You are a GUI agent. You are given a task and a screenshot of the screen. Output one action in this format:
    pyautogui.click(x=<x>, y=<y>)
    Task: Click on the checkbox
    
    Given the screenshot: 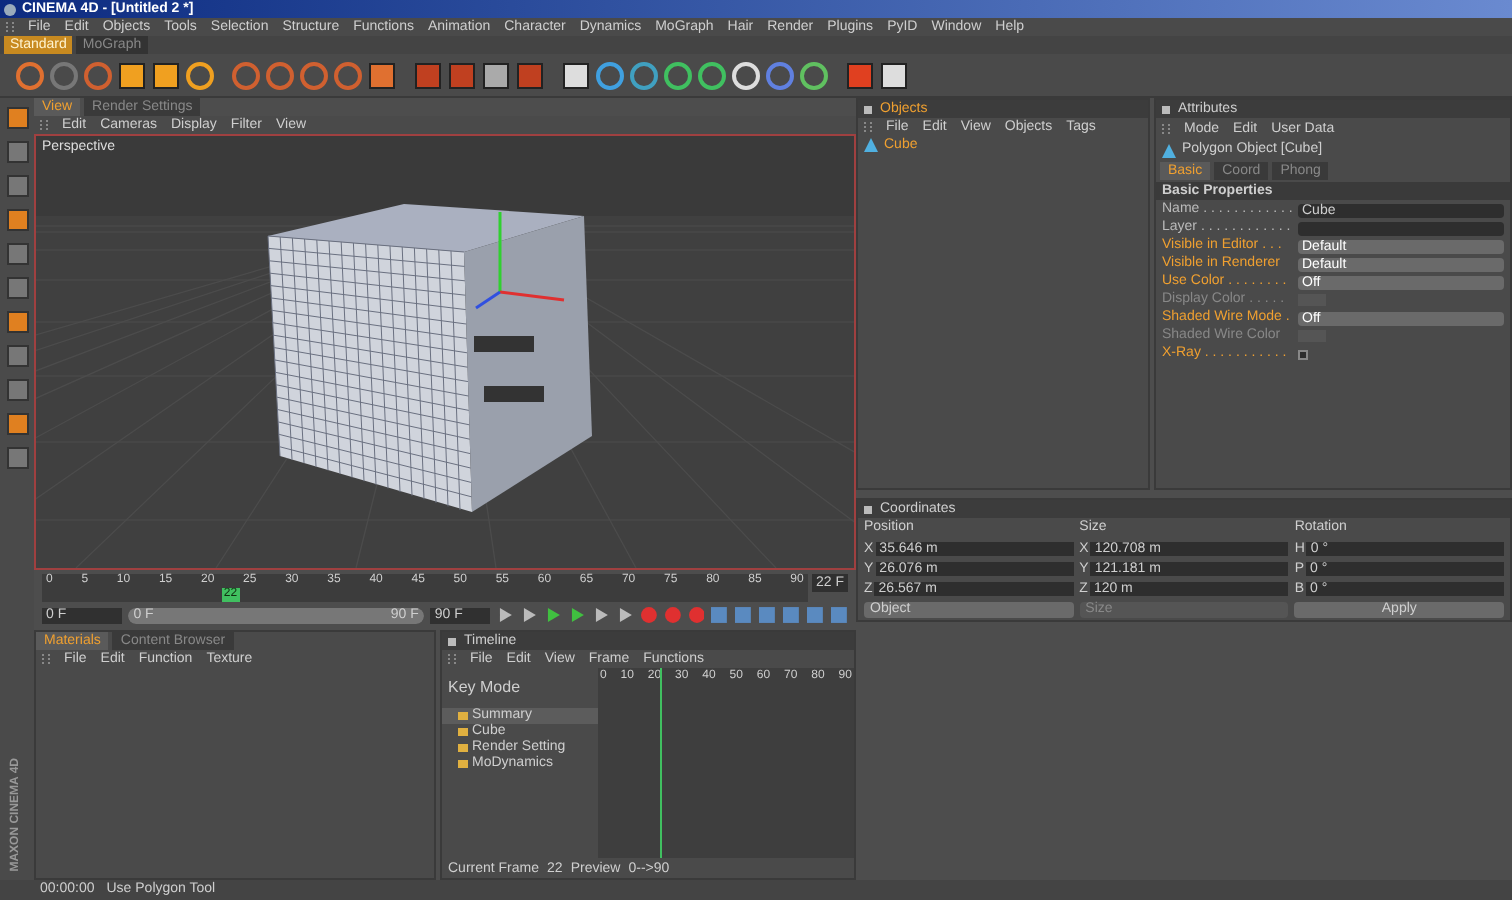 What is the action you would take?
    pyautogui.click(x=1303, y=354)
    